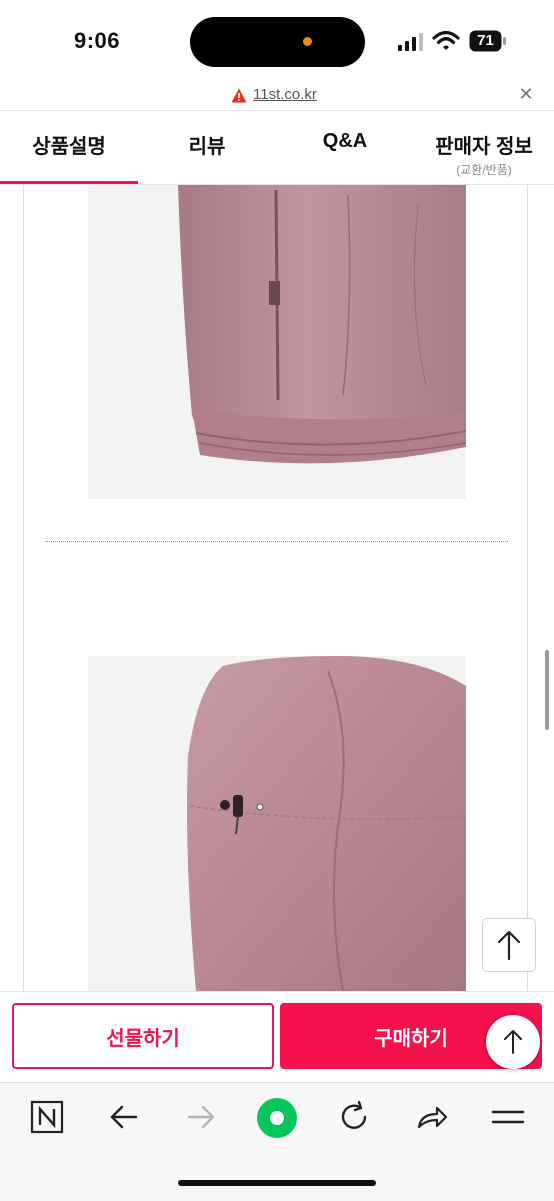 The width and height of the screenshot is (554, 1201). What do you see at coordinates (239, 95) in the screenshot?
I see `warning-icon` at bounding box center [239, 95].